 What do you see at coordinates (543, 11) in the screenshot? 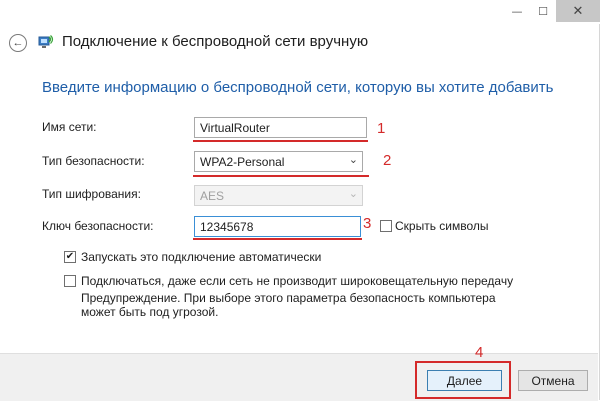
I see `maximize-button: ☐` at bounding box center [543, 11].